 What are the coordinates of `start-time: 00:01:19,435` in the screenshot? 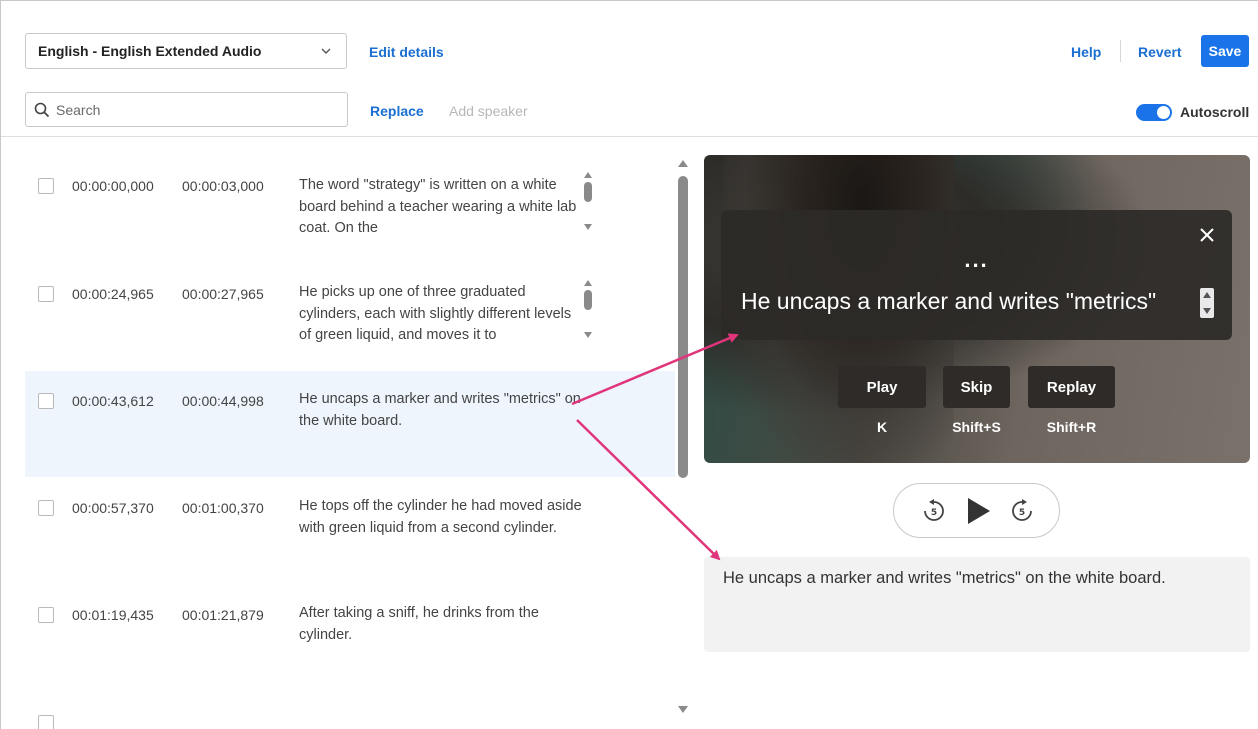 It's located at (113, 615).